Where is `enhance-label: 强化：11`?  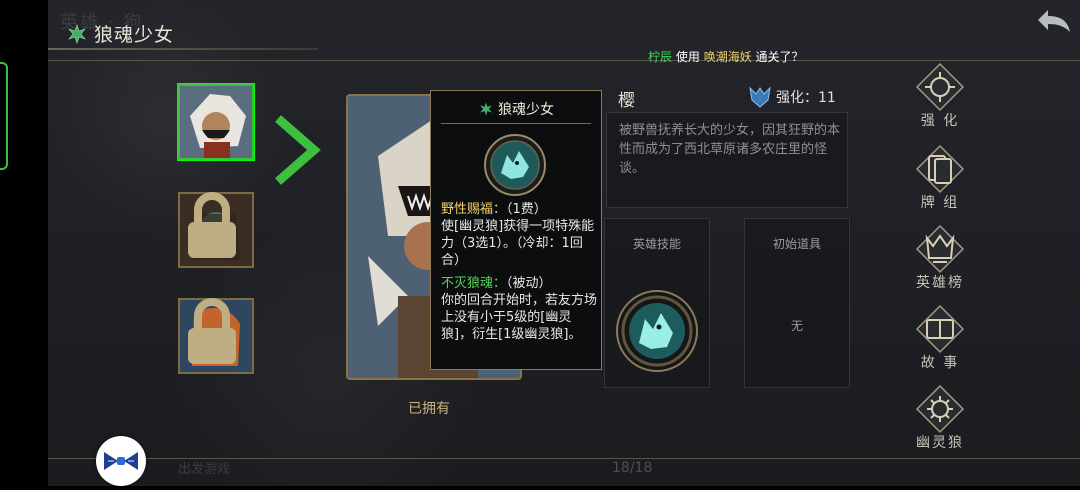
enhance-label: 强化：11 is located at coordinates (806, 98).